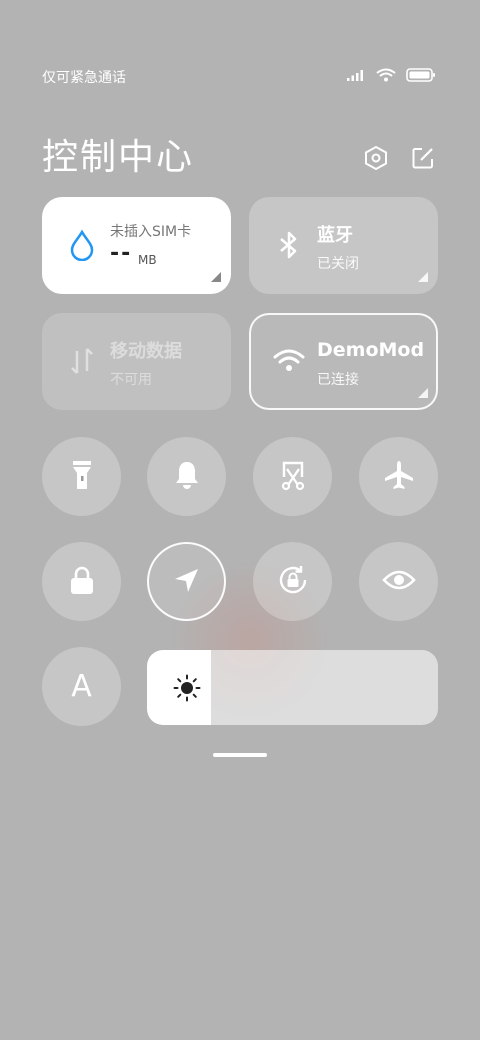  I want to click on bluetooth-tile: 蓝牙 已关闭, so click(343, 245).